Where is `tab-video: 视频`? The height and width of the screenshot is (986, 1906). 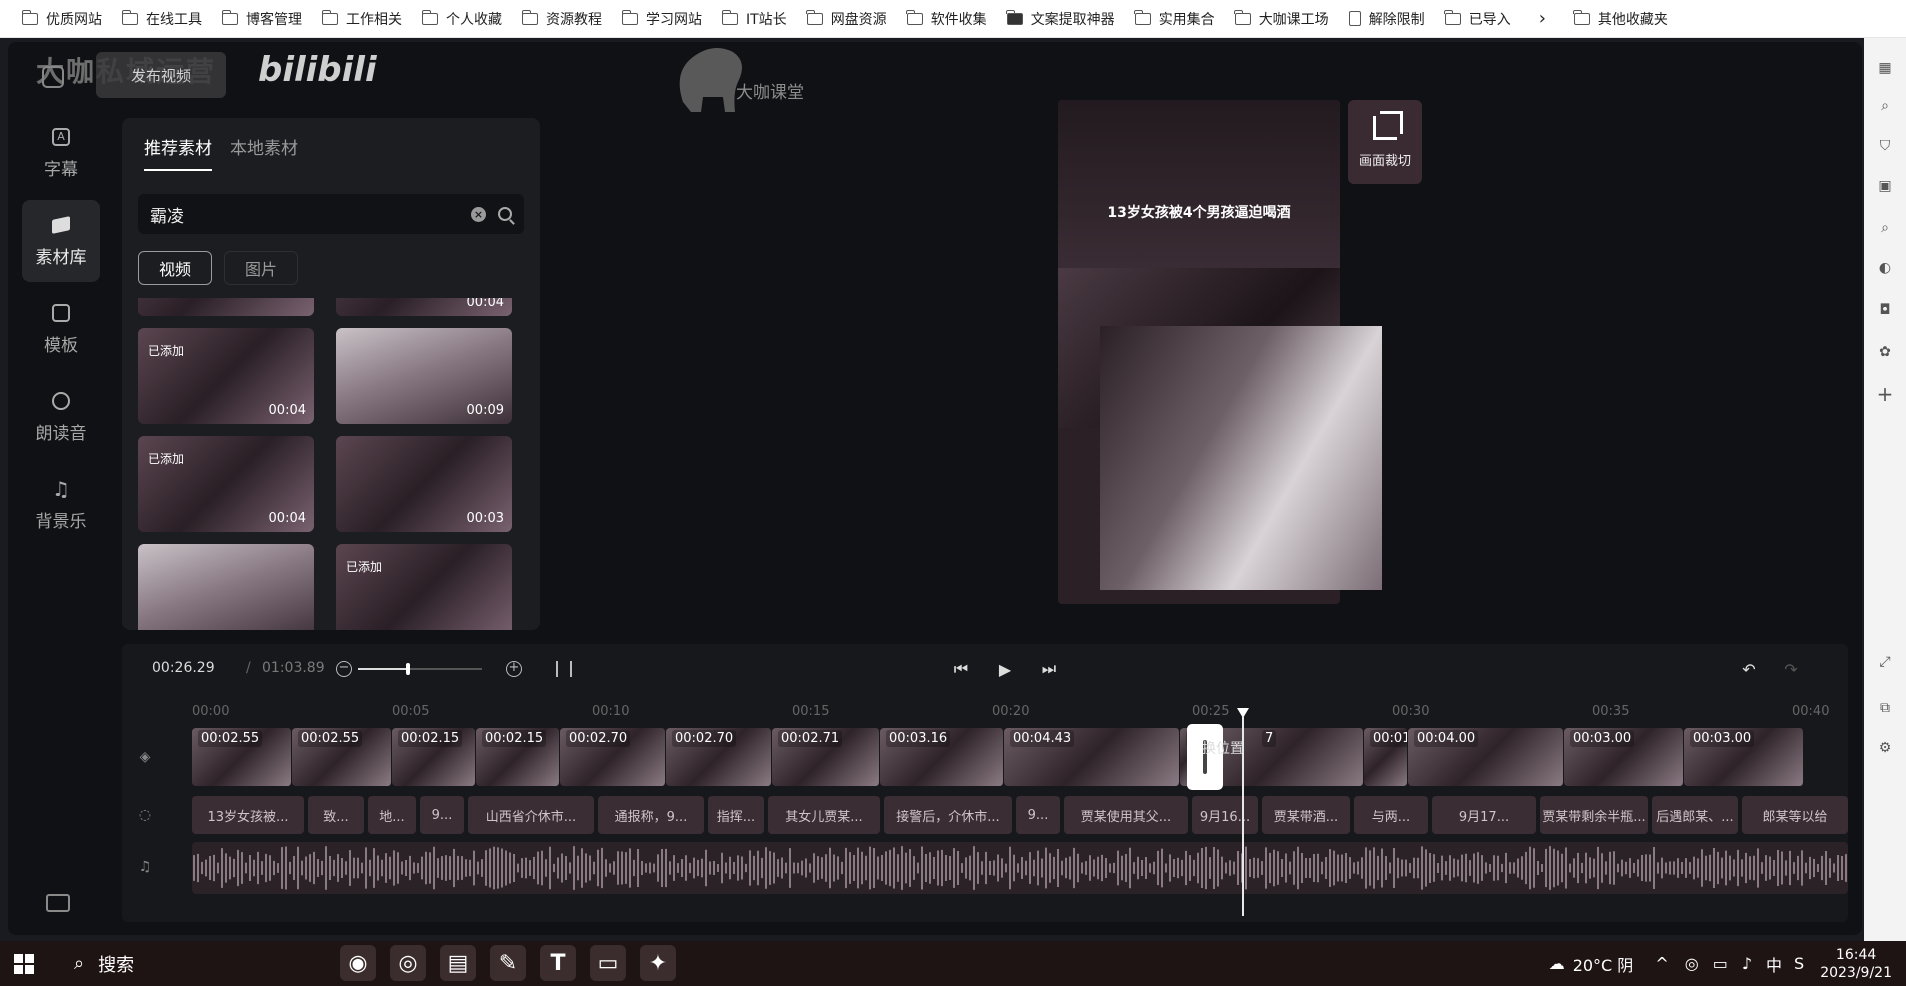
tab-video: 视频 is located at coordinates (175, 268).